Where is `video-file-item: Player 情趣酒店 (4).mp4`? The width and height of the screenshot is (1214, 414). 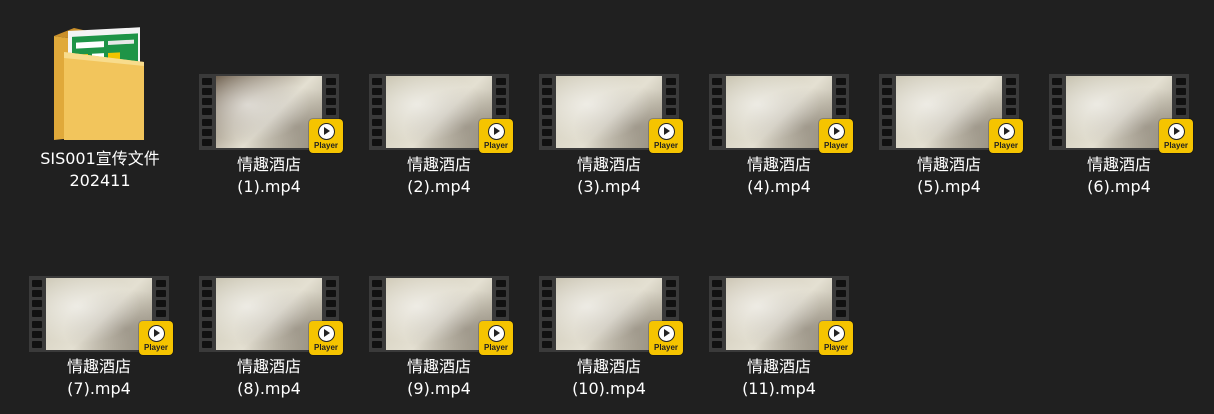 video-file-item: Player 情趣酒店 (4).mp4 is located at coordinates (779, 136).